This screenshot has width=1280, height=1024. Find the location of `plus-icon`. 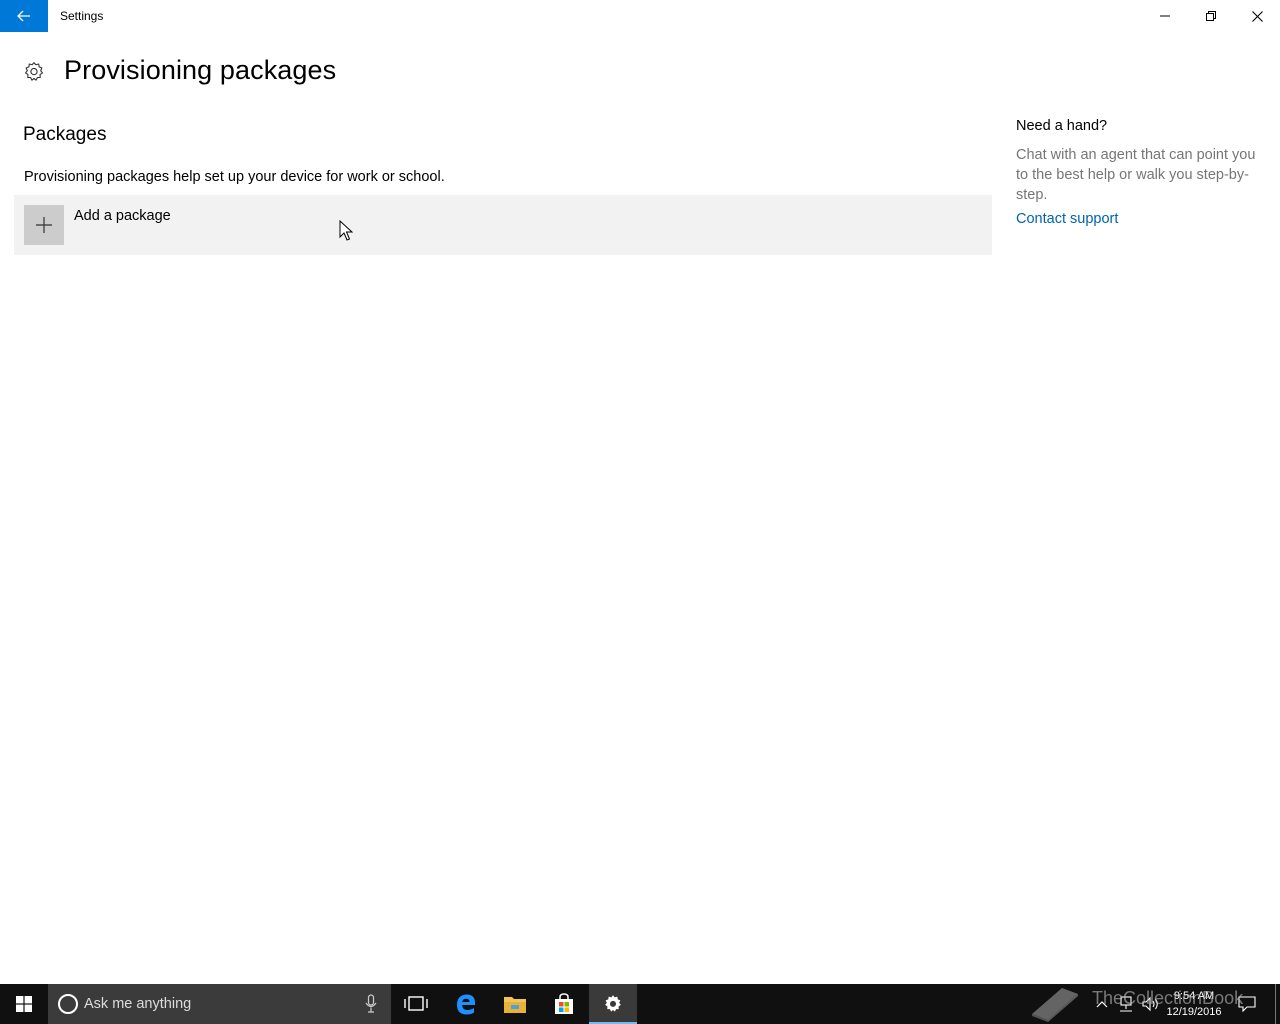

plus-icon is located at coordinates (44, 225).